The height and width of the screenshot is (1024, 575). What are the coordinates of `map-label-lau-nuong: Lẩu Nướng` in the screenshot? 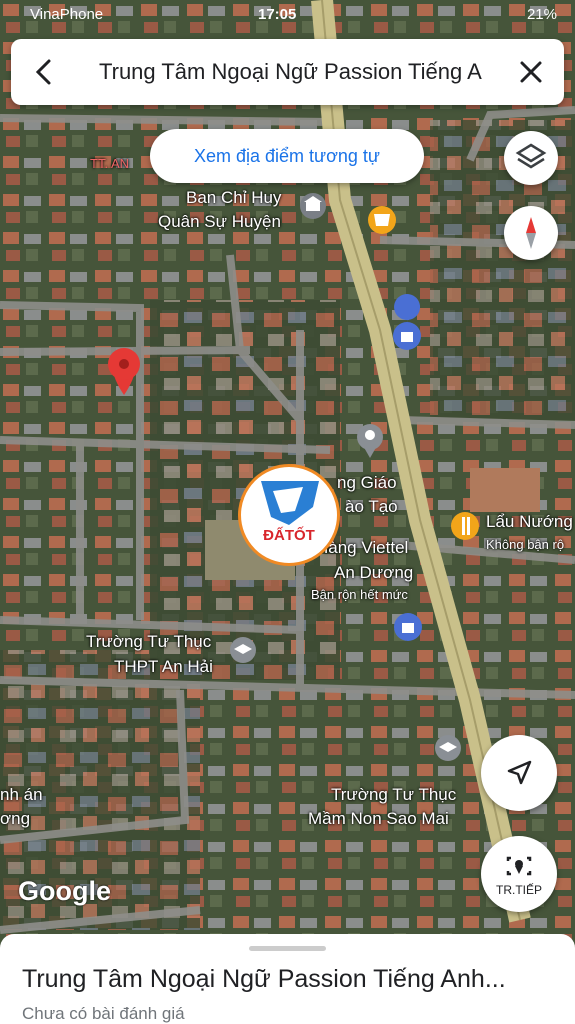 It's located at (529, 522).